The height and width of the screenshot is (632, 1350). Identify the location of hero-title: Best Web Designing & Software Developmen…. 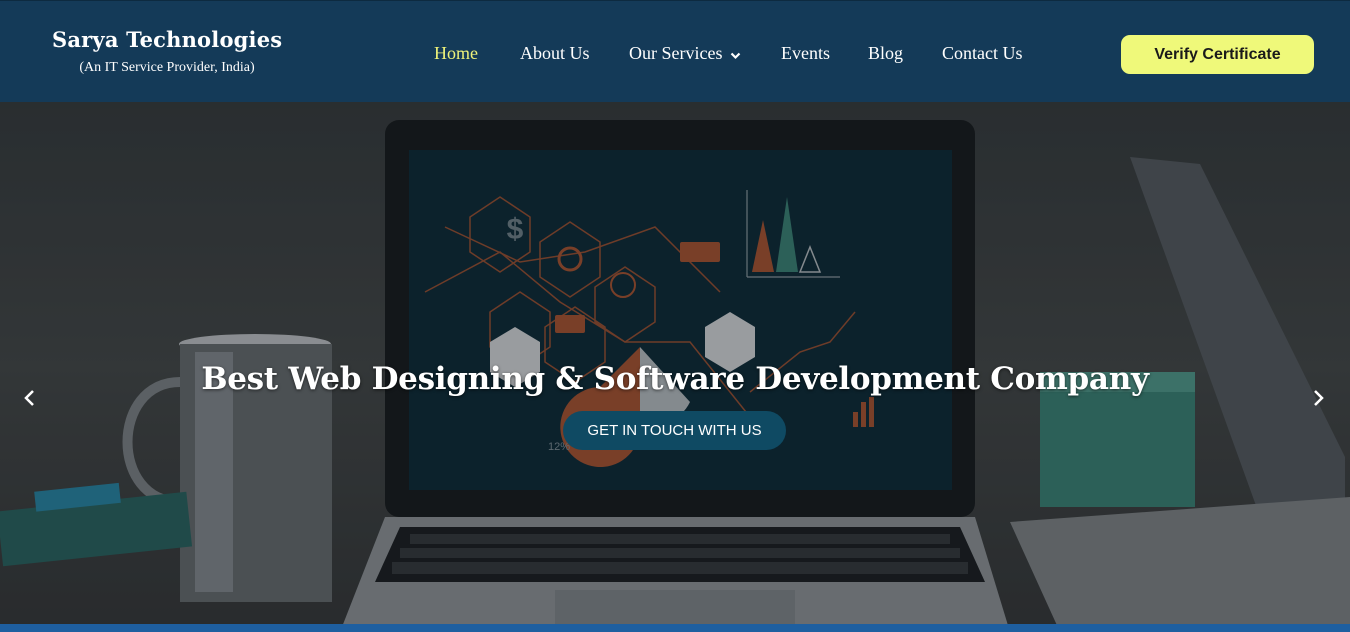
(675, 378).